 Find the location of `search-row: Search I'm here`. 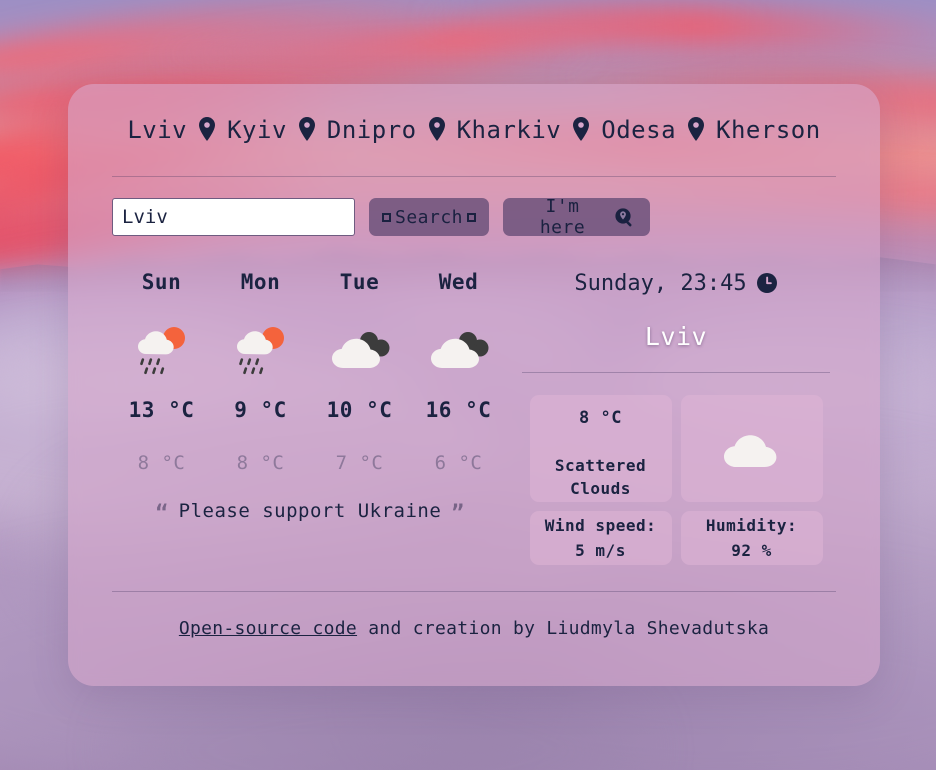

search-row: Search I'm here is located at coordinates (474, 216).